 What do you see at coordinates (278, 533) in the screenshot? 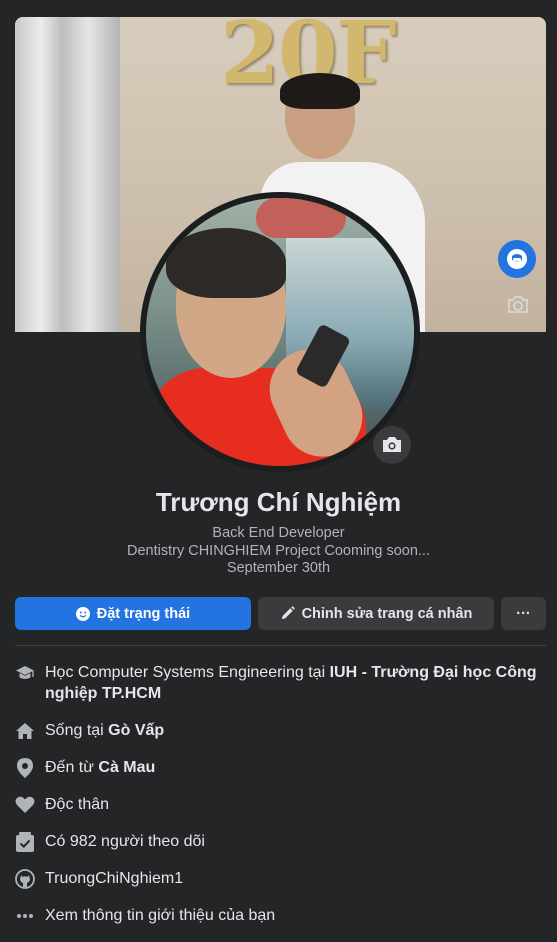
I see `bio-line: Back End Developer` at bounding box center [278, 533].